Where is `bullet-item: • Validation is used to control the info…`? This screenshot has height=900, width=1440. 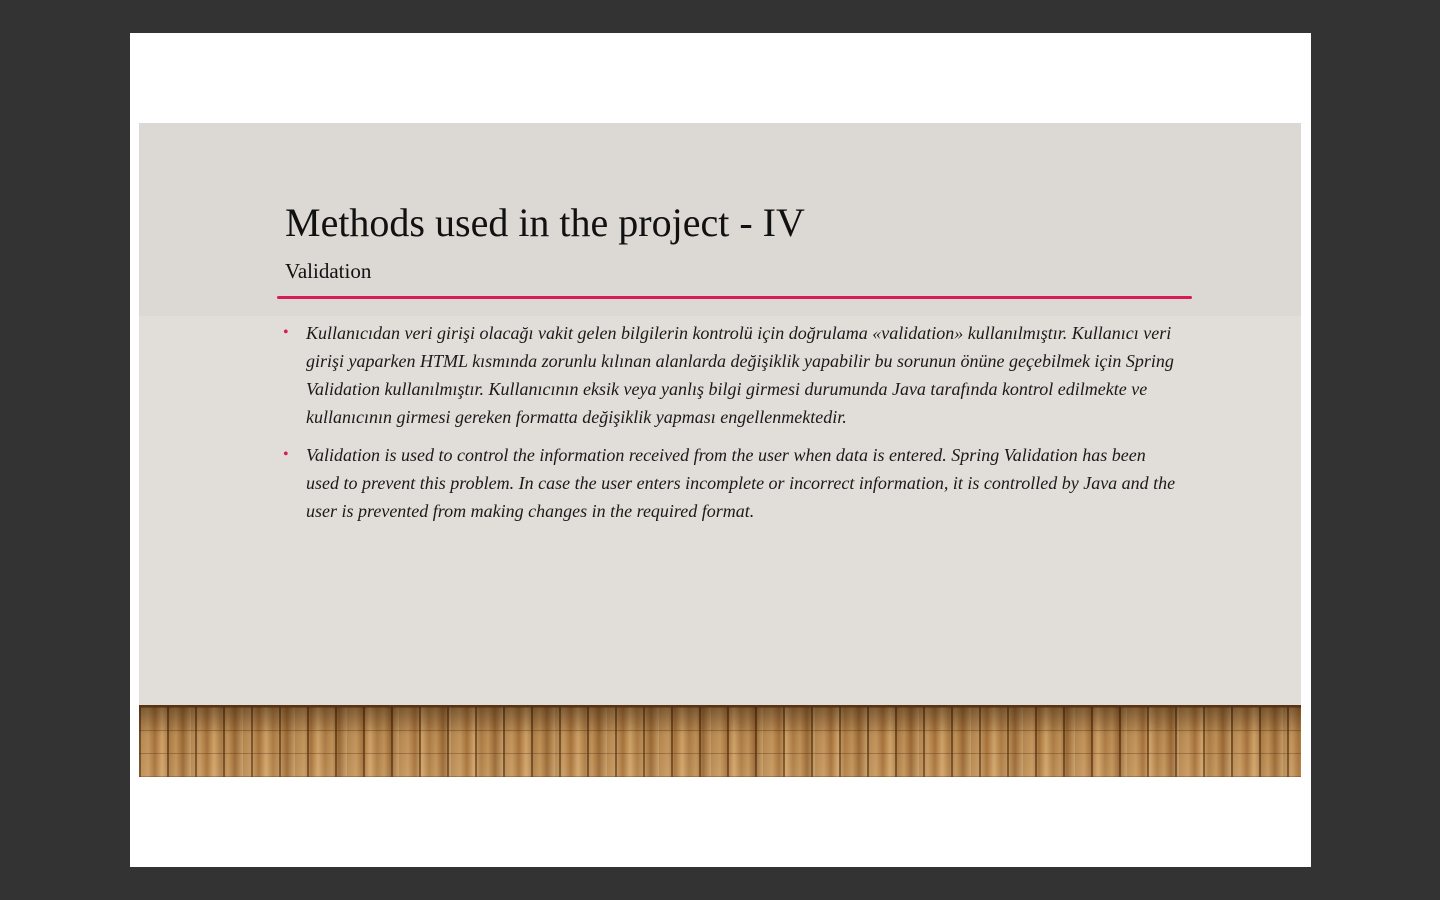
bullet-item: • Validation is used to control the info… is located at coordinates (733, 483).